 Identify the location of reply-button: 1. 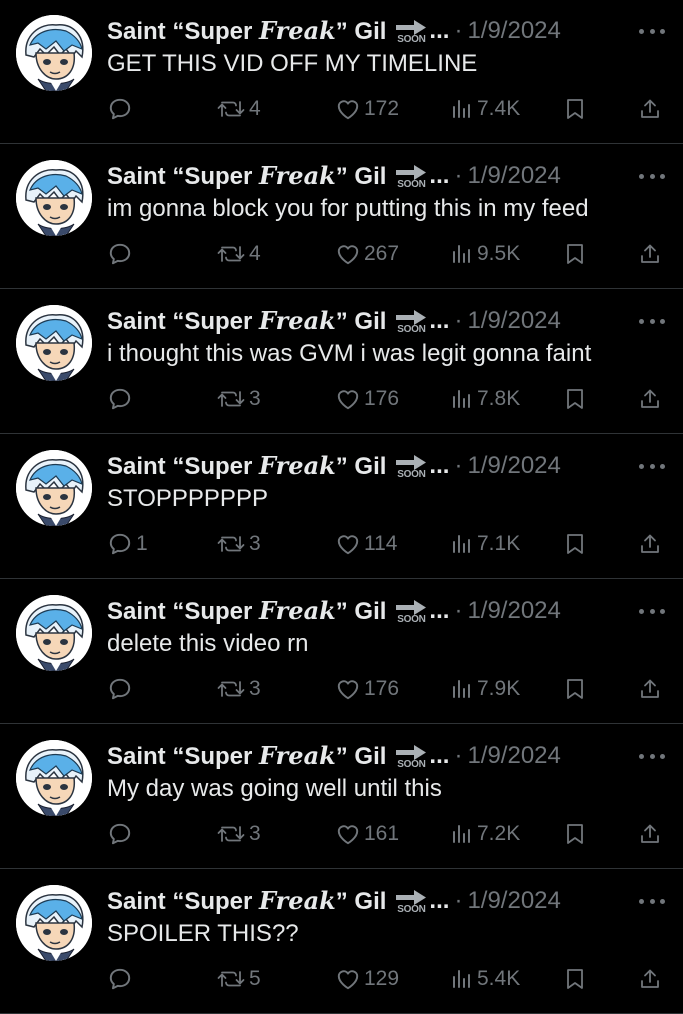
(127, 544).